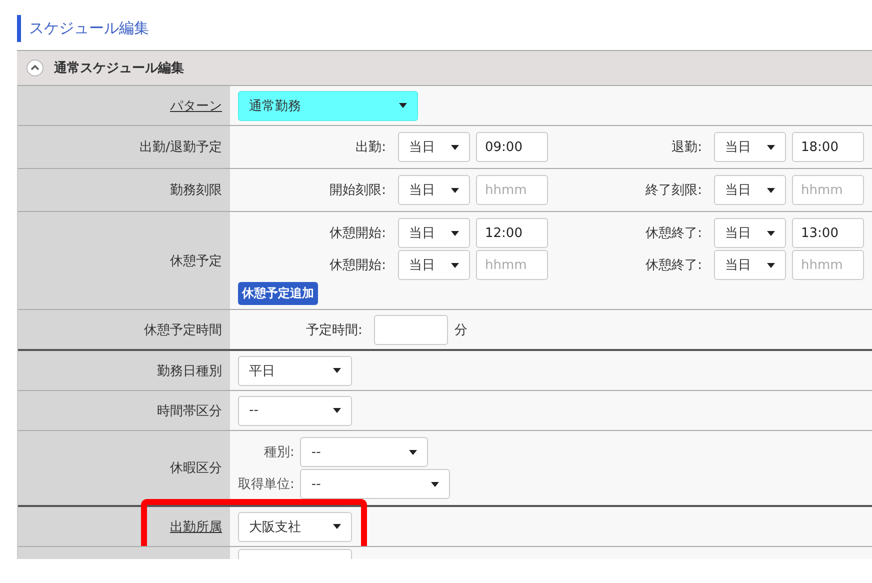  What do you see at coordinates (328, 105) in the screenshot?
I see `dropdown-field: 通常勤務` at bounding box center [328, 105].